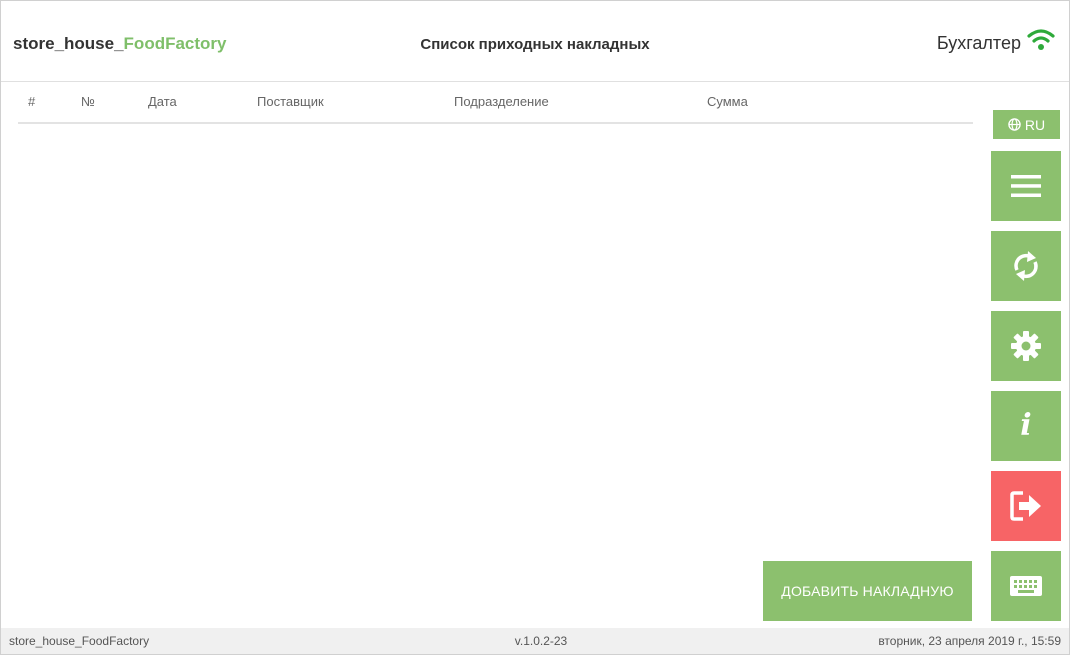 This screenshot has width=1070, height=655. What do you see at coordinates (162, 101) in the screenshot?
I see `column-header: Дата` at bounding box center [162, 101].